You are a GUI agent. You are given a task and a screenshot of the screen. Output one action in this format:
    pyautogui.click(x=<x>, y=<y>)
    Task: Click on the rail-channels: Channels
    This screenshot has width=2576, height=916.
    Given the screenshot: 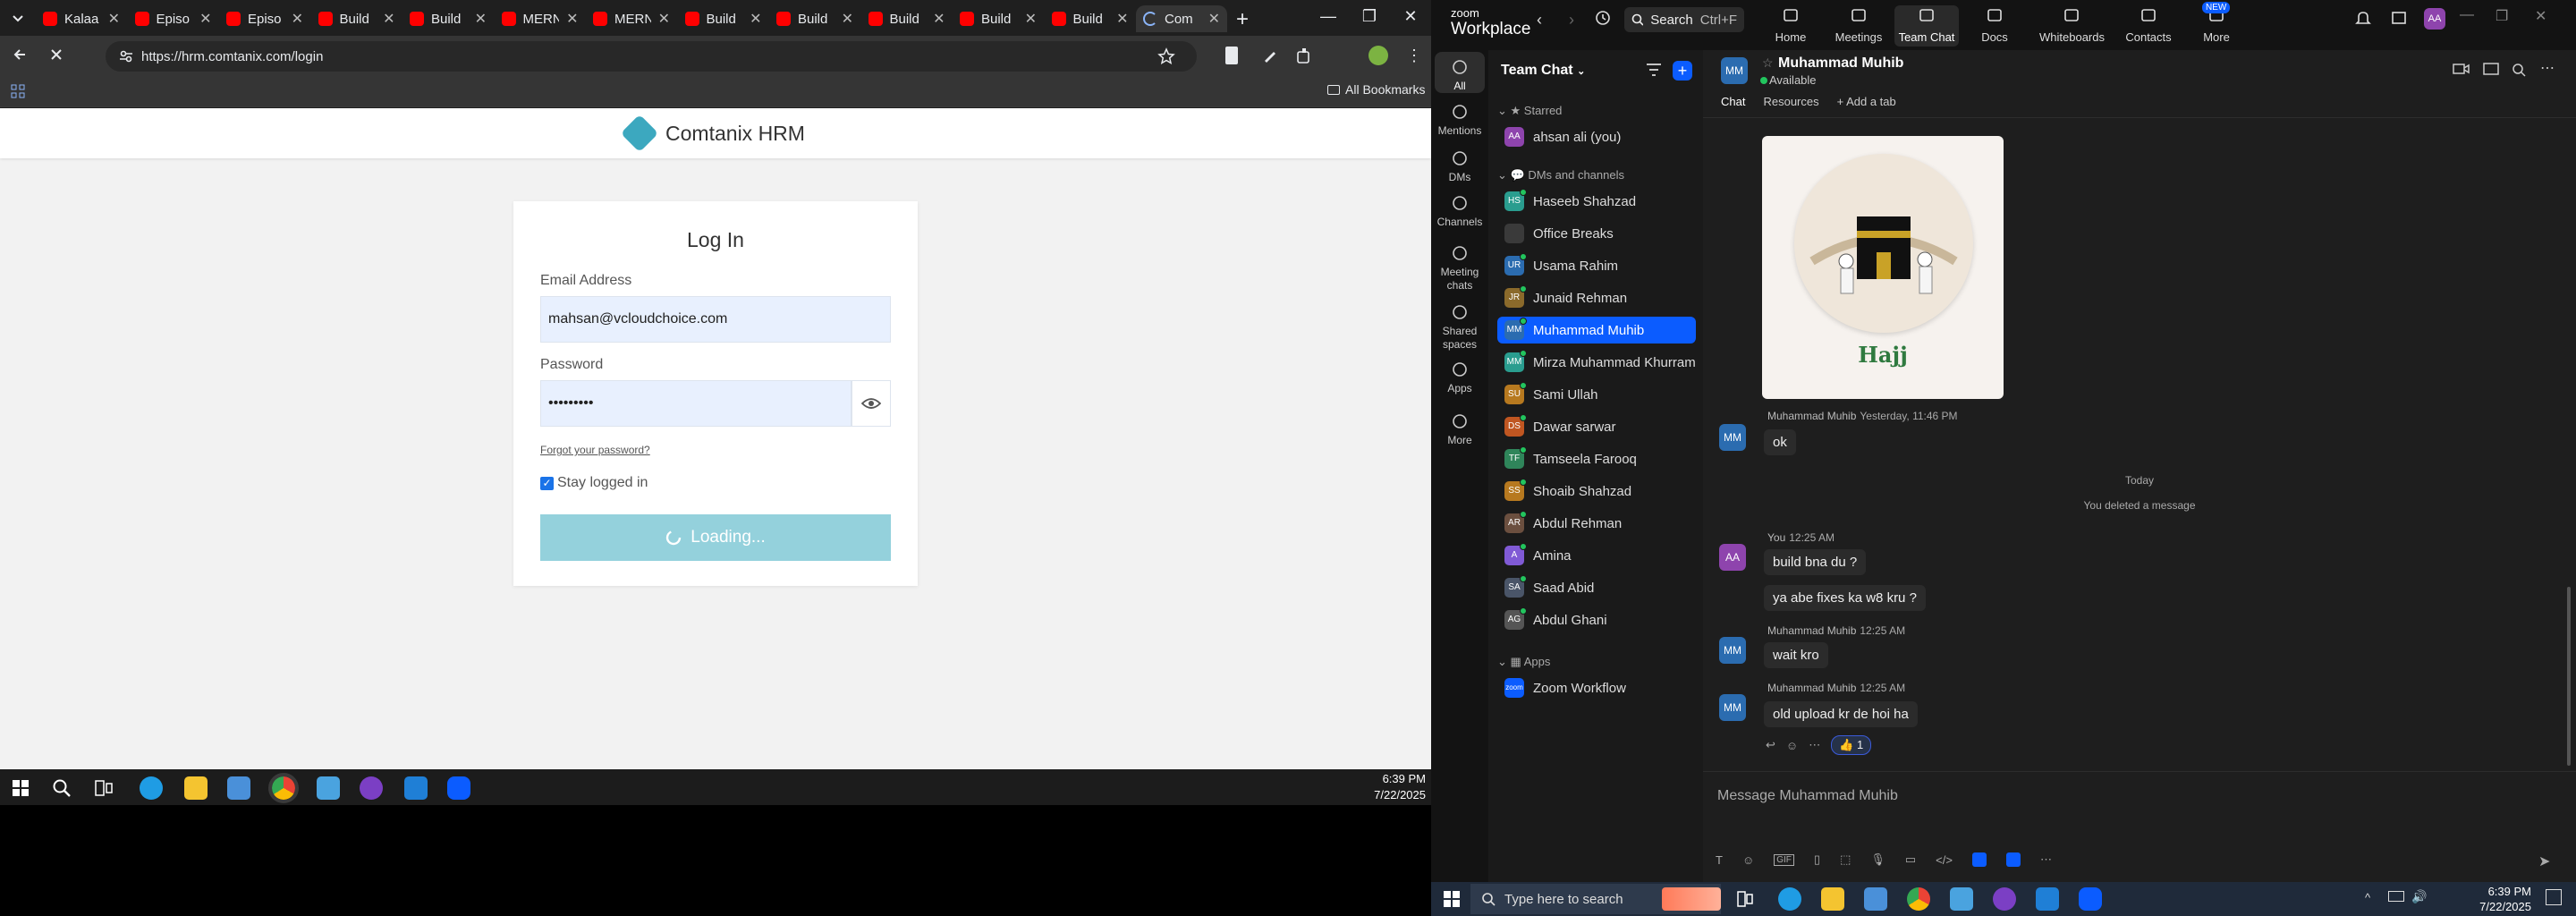 What is the action you would take?
    pyautogui.click(x=1460, y=208)
    